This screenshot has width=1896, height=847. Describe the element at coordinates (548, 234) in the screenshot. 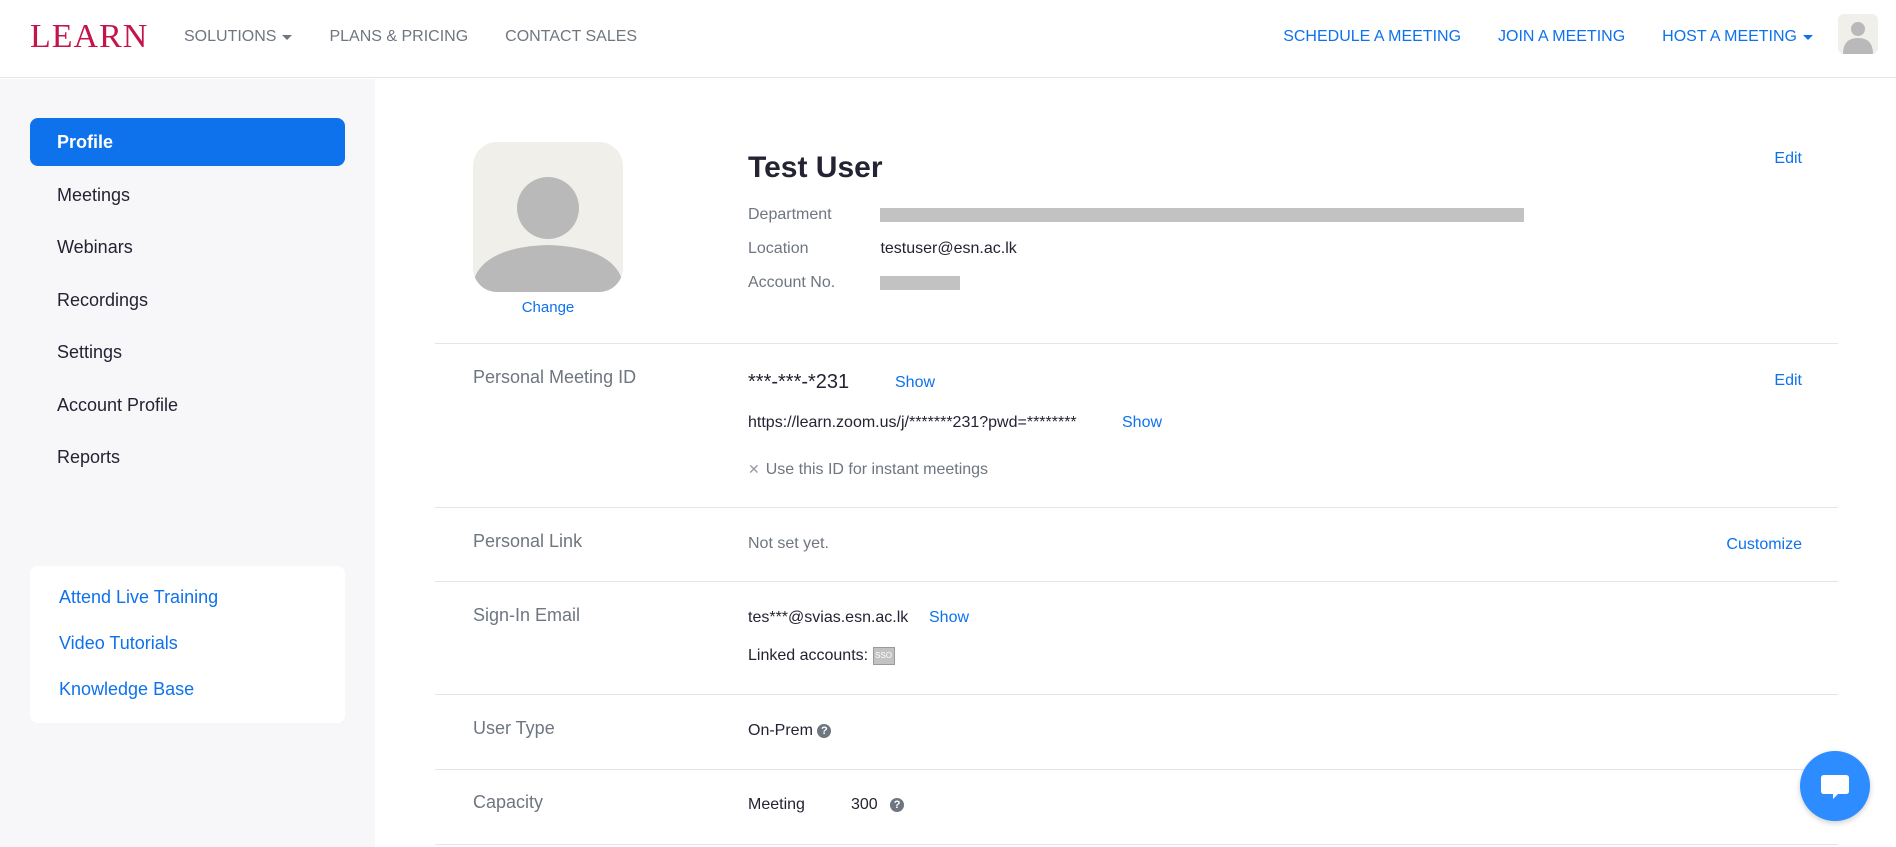

I see `person-icon` at that location.